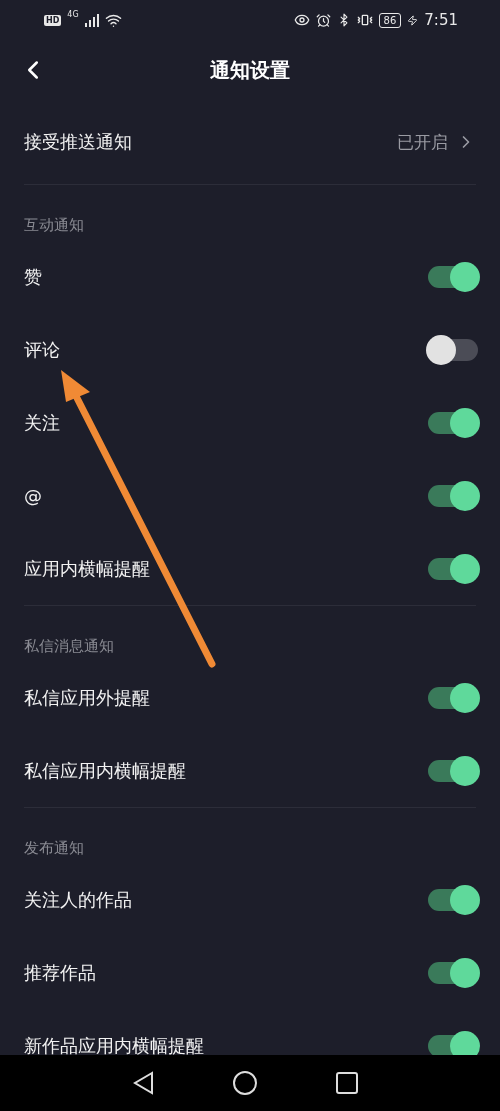 The width and height of the screenshot is (500, 1111). Describe the element at coordinates (105, 770) in the screenshot. I see `setting-label: 私信应用内横幅提醒` at that location.